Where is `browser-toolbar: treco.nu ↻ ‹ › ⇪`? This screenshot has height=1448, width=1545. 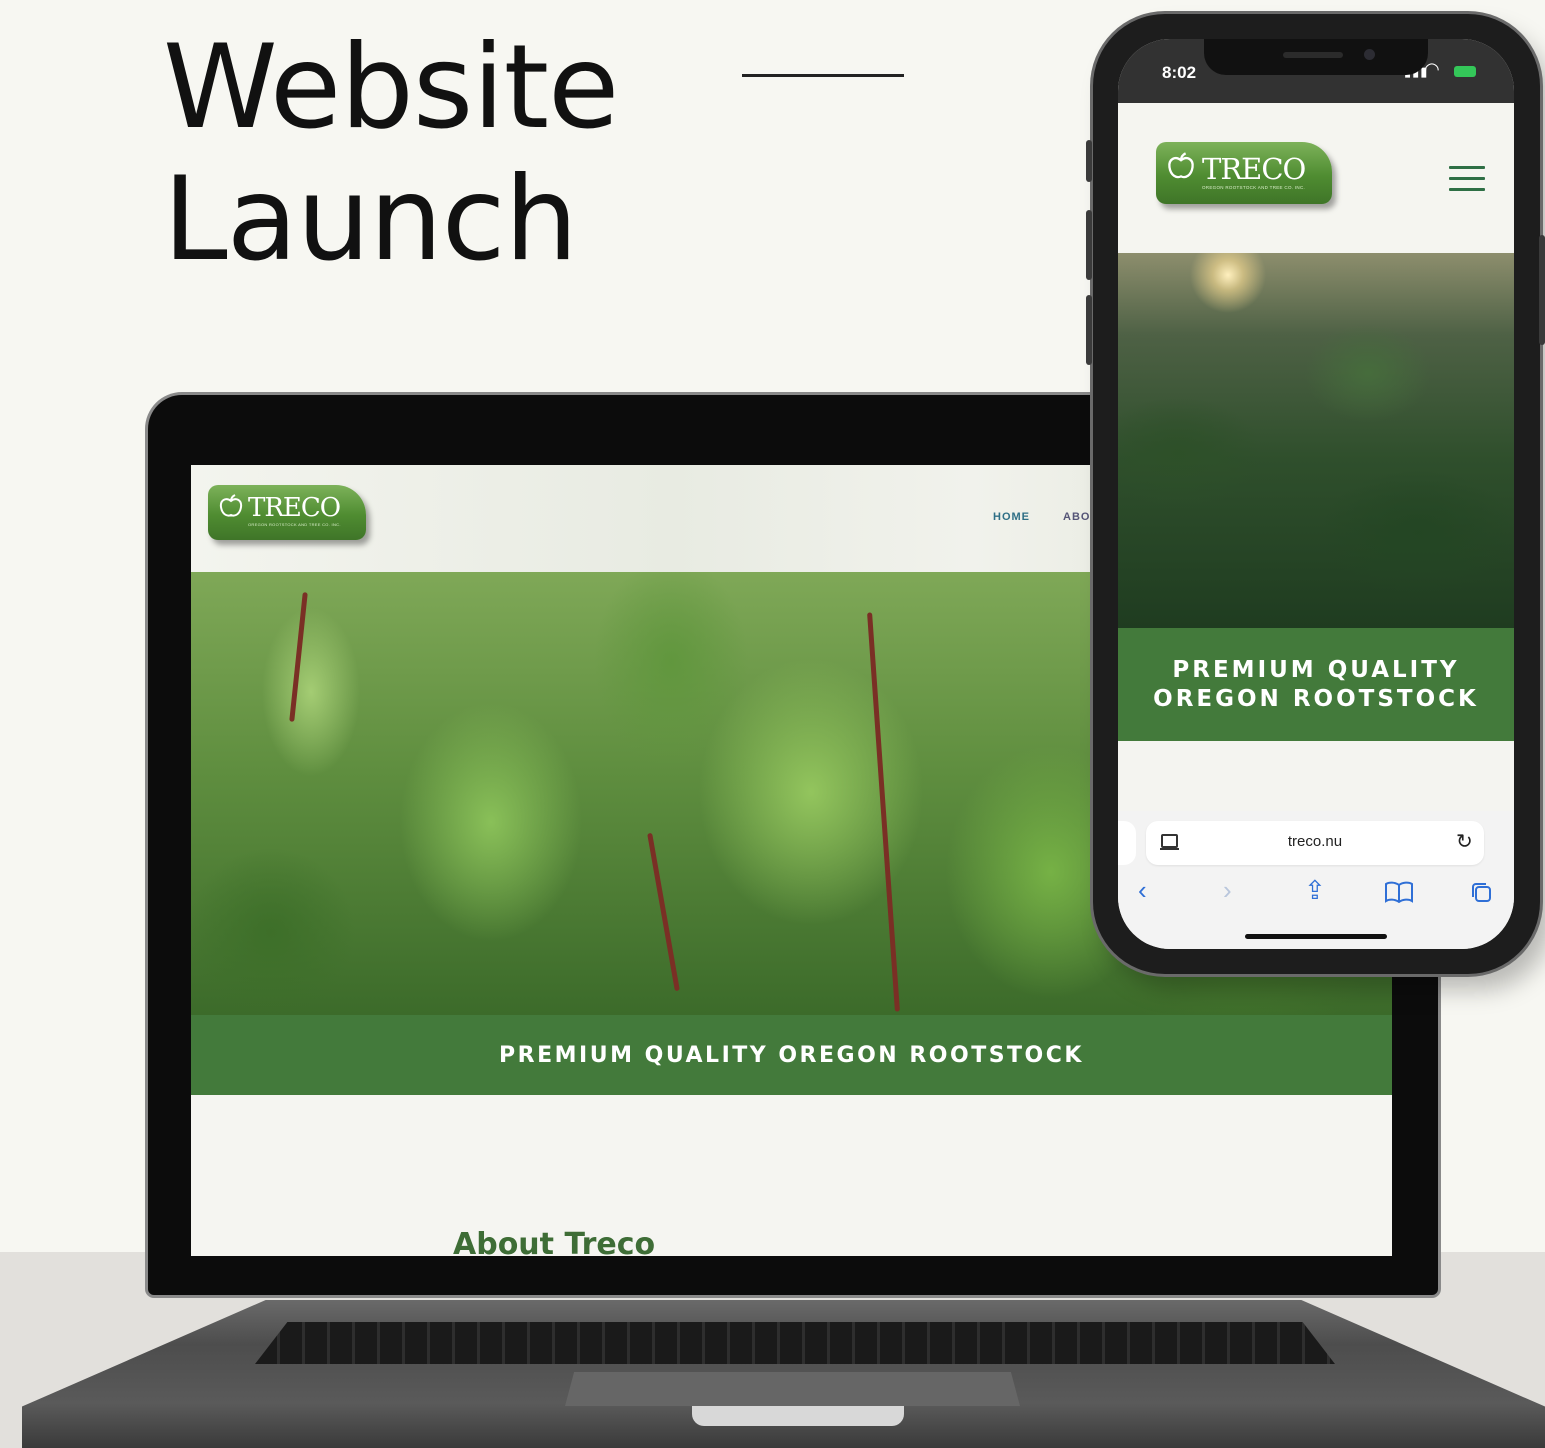 browser-toolbar: treco.nu ↻ ‹ › ⇪ is located at coordinates (1316, 880).